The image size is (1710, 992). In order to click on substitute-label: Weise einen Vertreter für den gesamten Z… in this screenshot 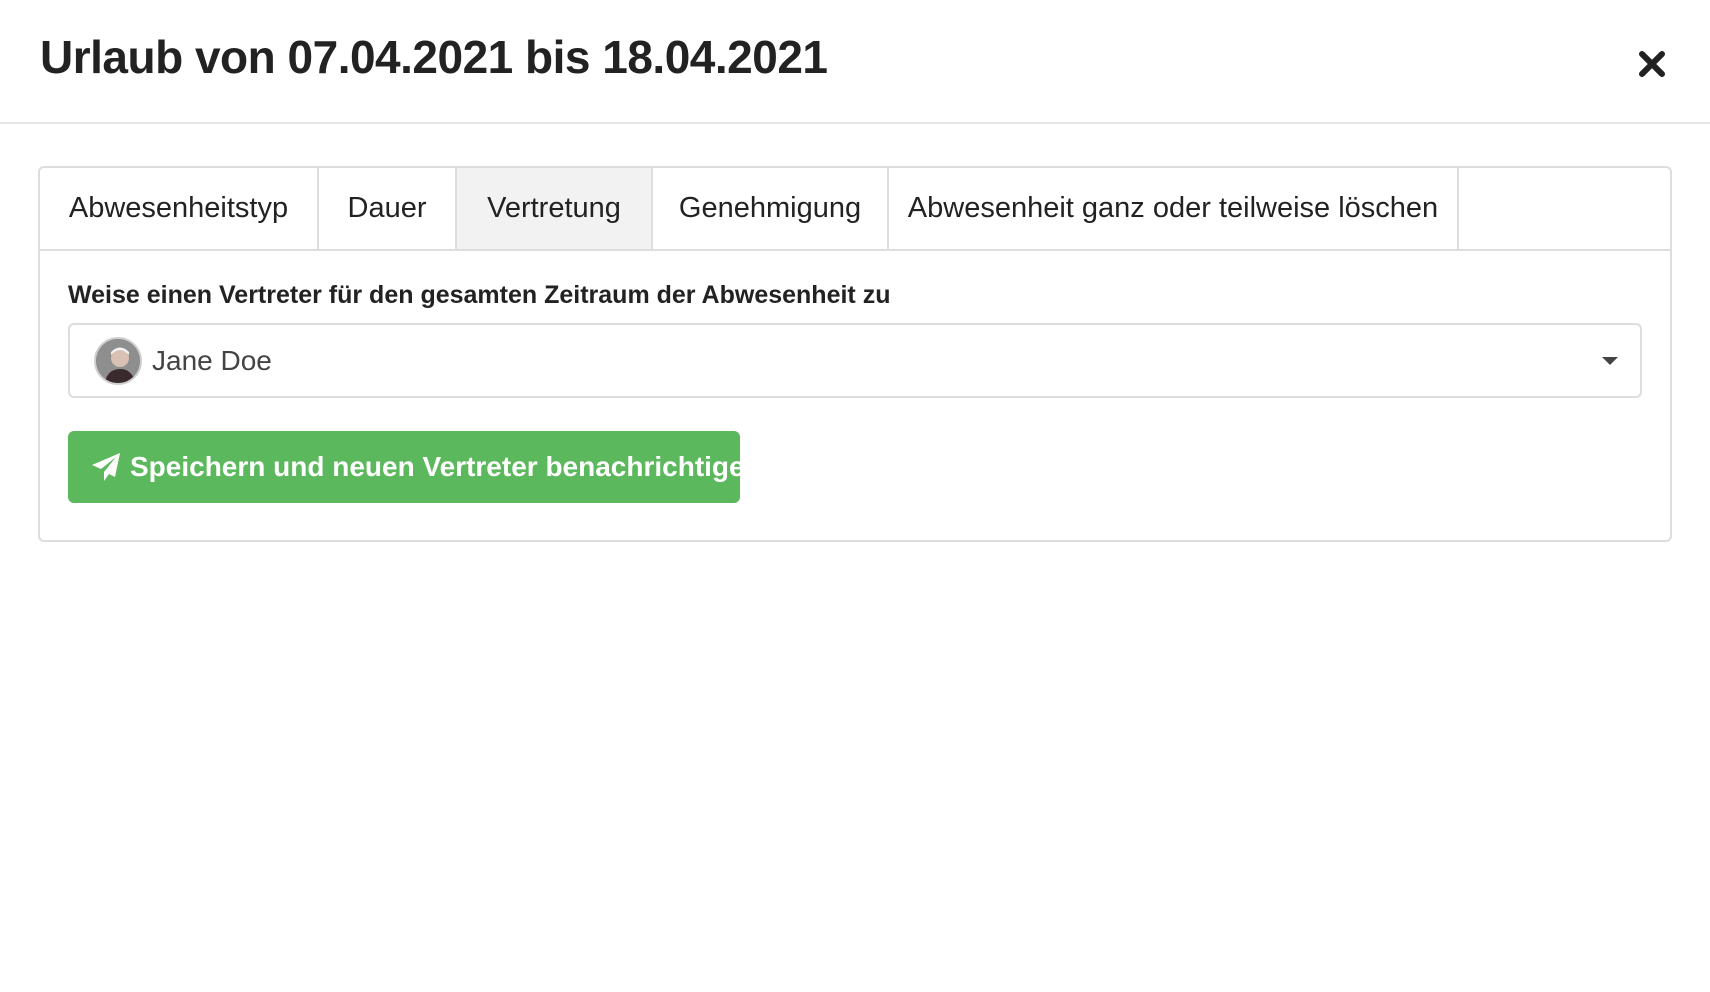, I will do `click(479, 295)`.